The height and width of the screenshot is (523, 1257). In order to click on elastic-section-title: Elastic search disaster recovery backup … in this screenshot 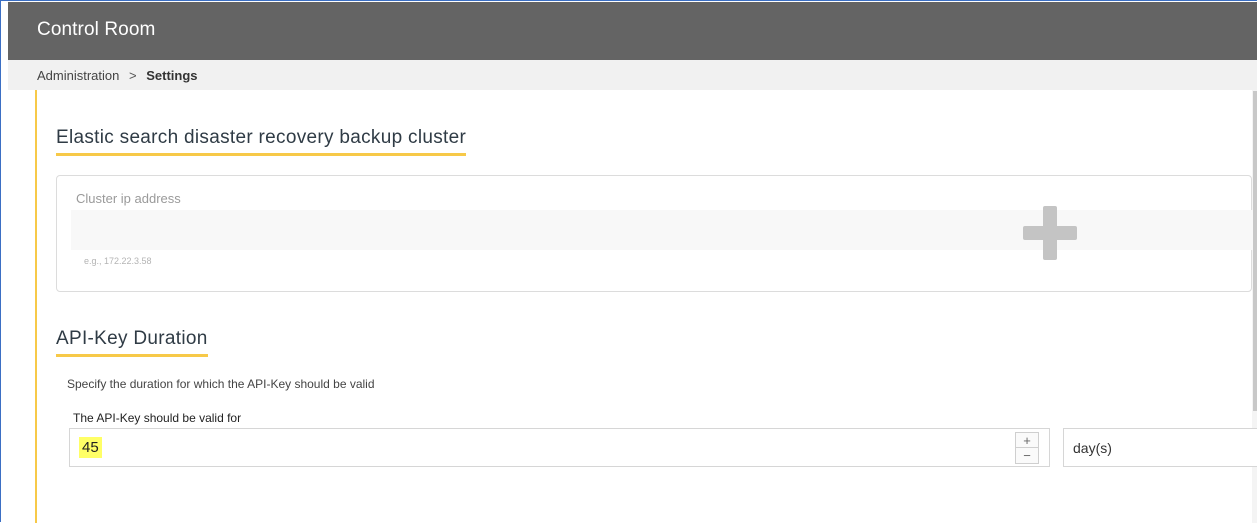, I will do `click(261, 141)`.